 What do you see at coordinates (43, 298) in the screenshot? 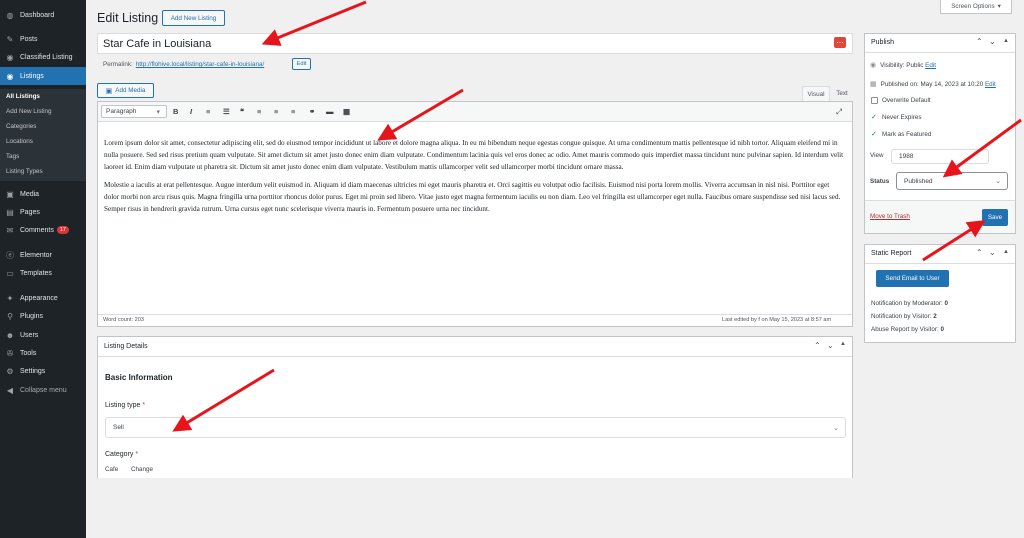
I see `sidebar-item-appearance: ✦ Appearance` at bounding box center [43, 298].